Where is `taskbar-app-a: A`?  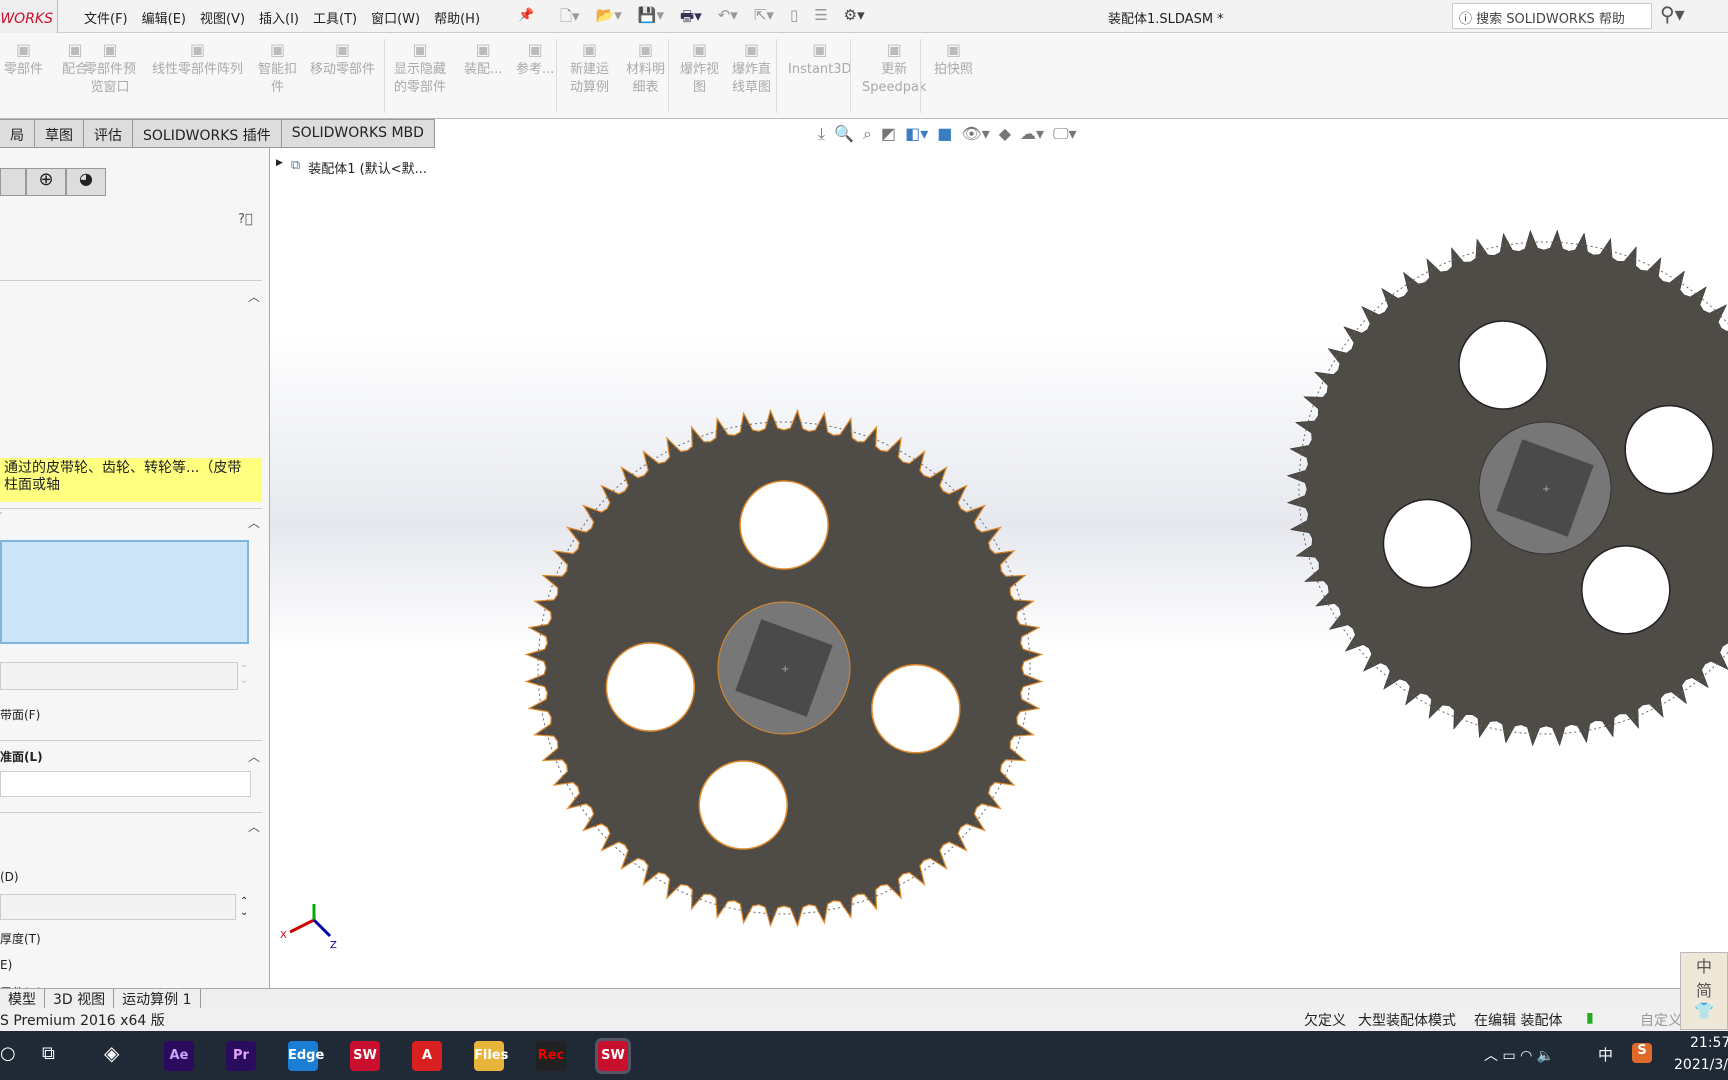
taskbar-app-a: A is located at coordinates (427, 1056).